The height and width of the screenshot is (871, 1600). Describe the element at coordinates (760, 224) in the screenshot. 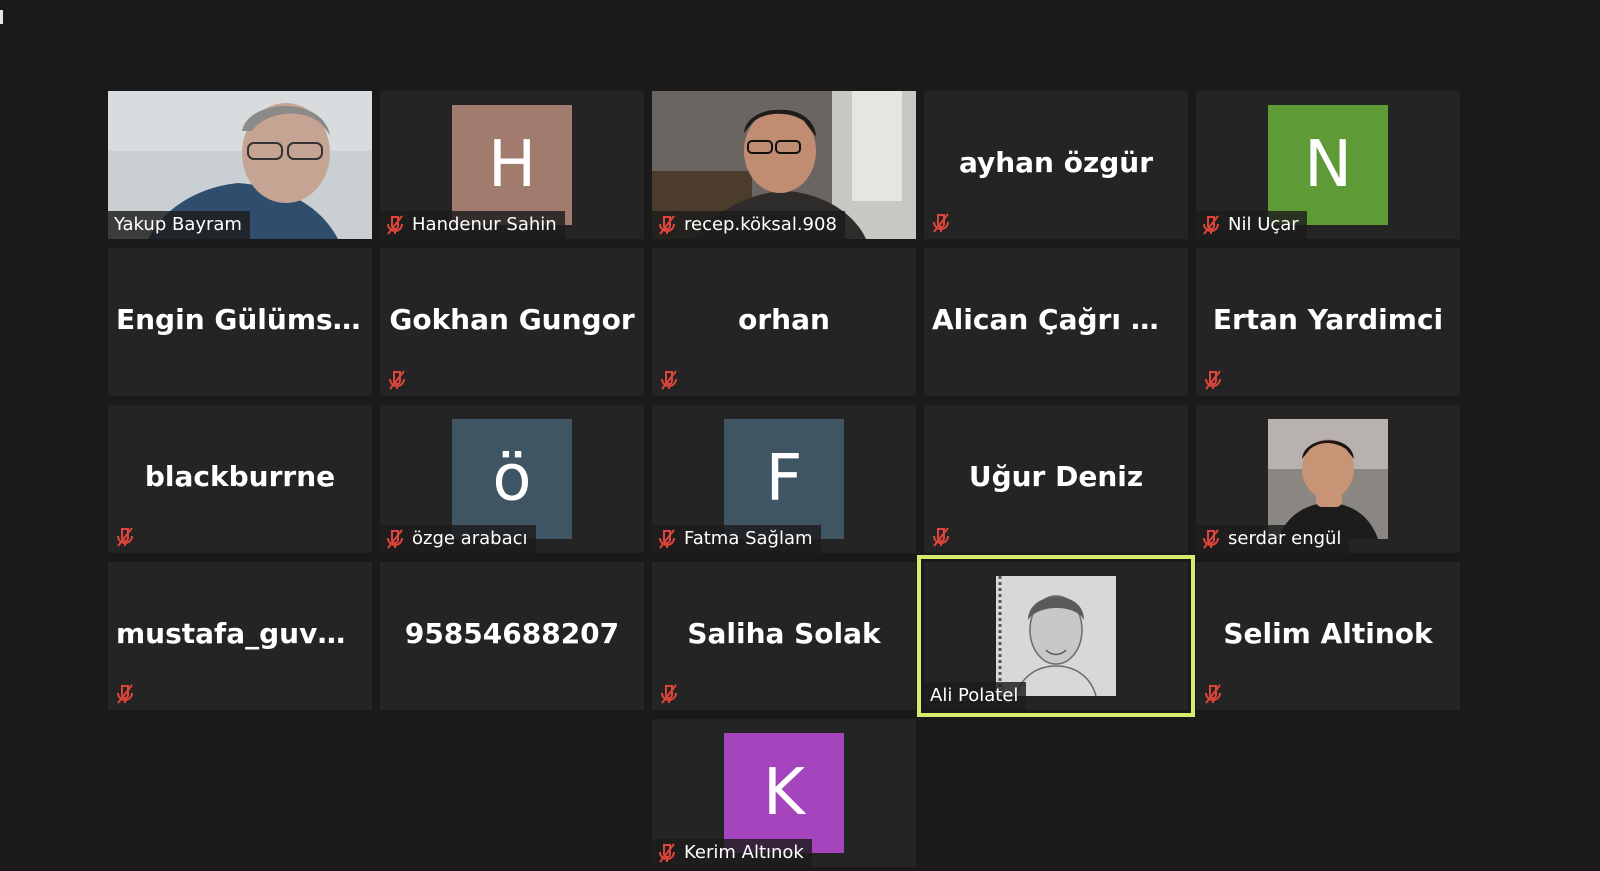

I see `participant-name: recep.köksal.908` at that location.